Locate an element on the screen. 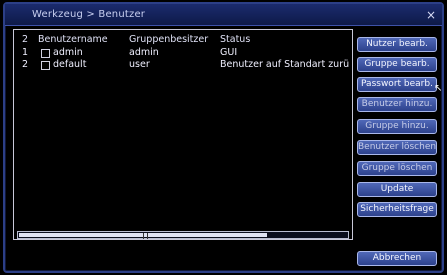 Image resolution: width=447 pixels, height=275 pixels. edit-group-button: Gruppe bearb. is located at coordinates (397, 64).